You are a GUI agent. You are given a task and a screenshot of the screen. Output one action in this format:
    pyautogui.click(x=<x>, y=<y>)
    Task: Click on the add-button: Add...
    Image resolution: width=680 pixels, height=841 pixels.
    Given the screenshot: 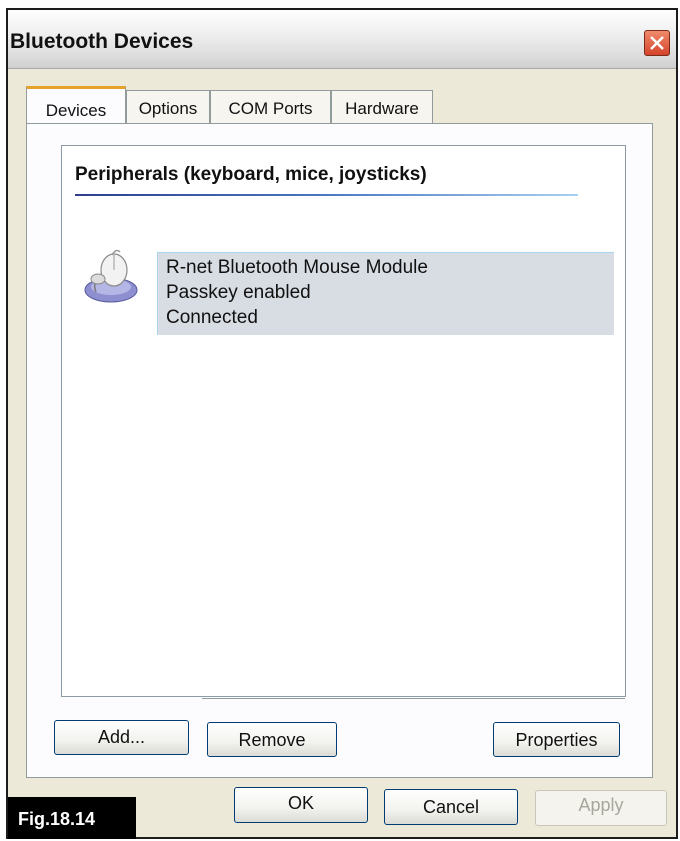 What is the action you would take?
    pyautogui.click(x=121, y=737)
    